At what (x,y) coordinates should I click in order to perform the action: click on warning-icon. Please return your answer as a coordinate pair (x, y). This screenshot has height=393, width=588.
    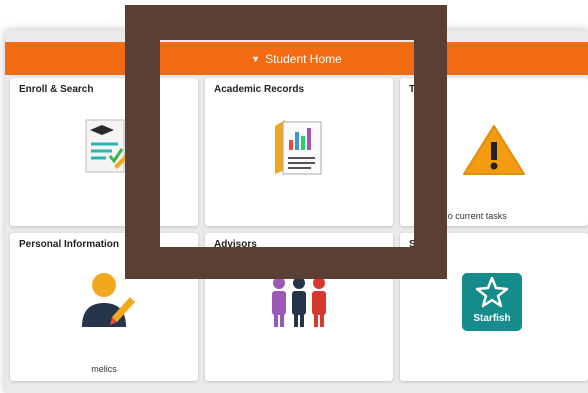
    Looking at the image, I should click on (494, 150).